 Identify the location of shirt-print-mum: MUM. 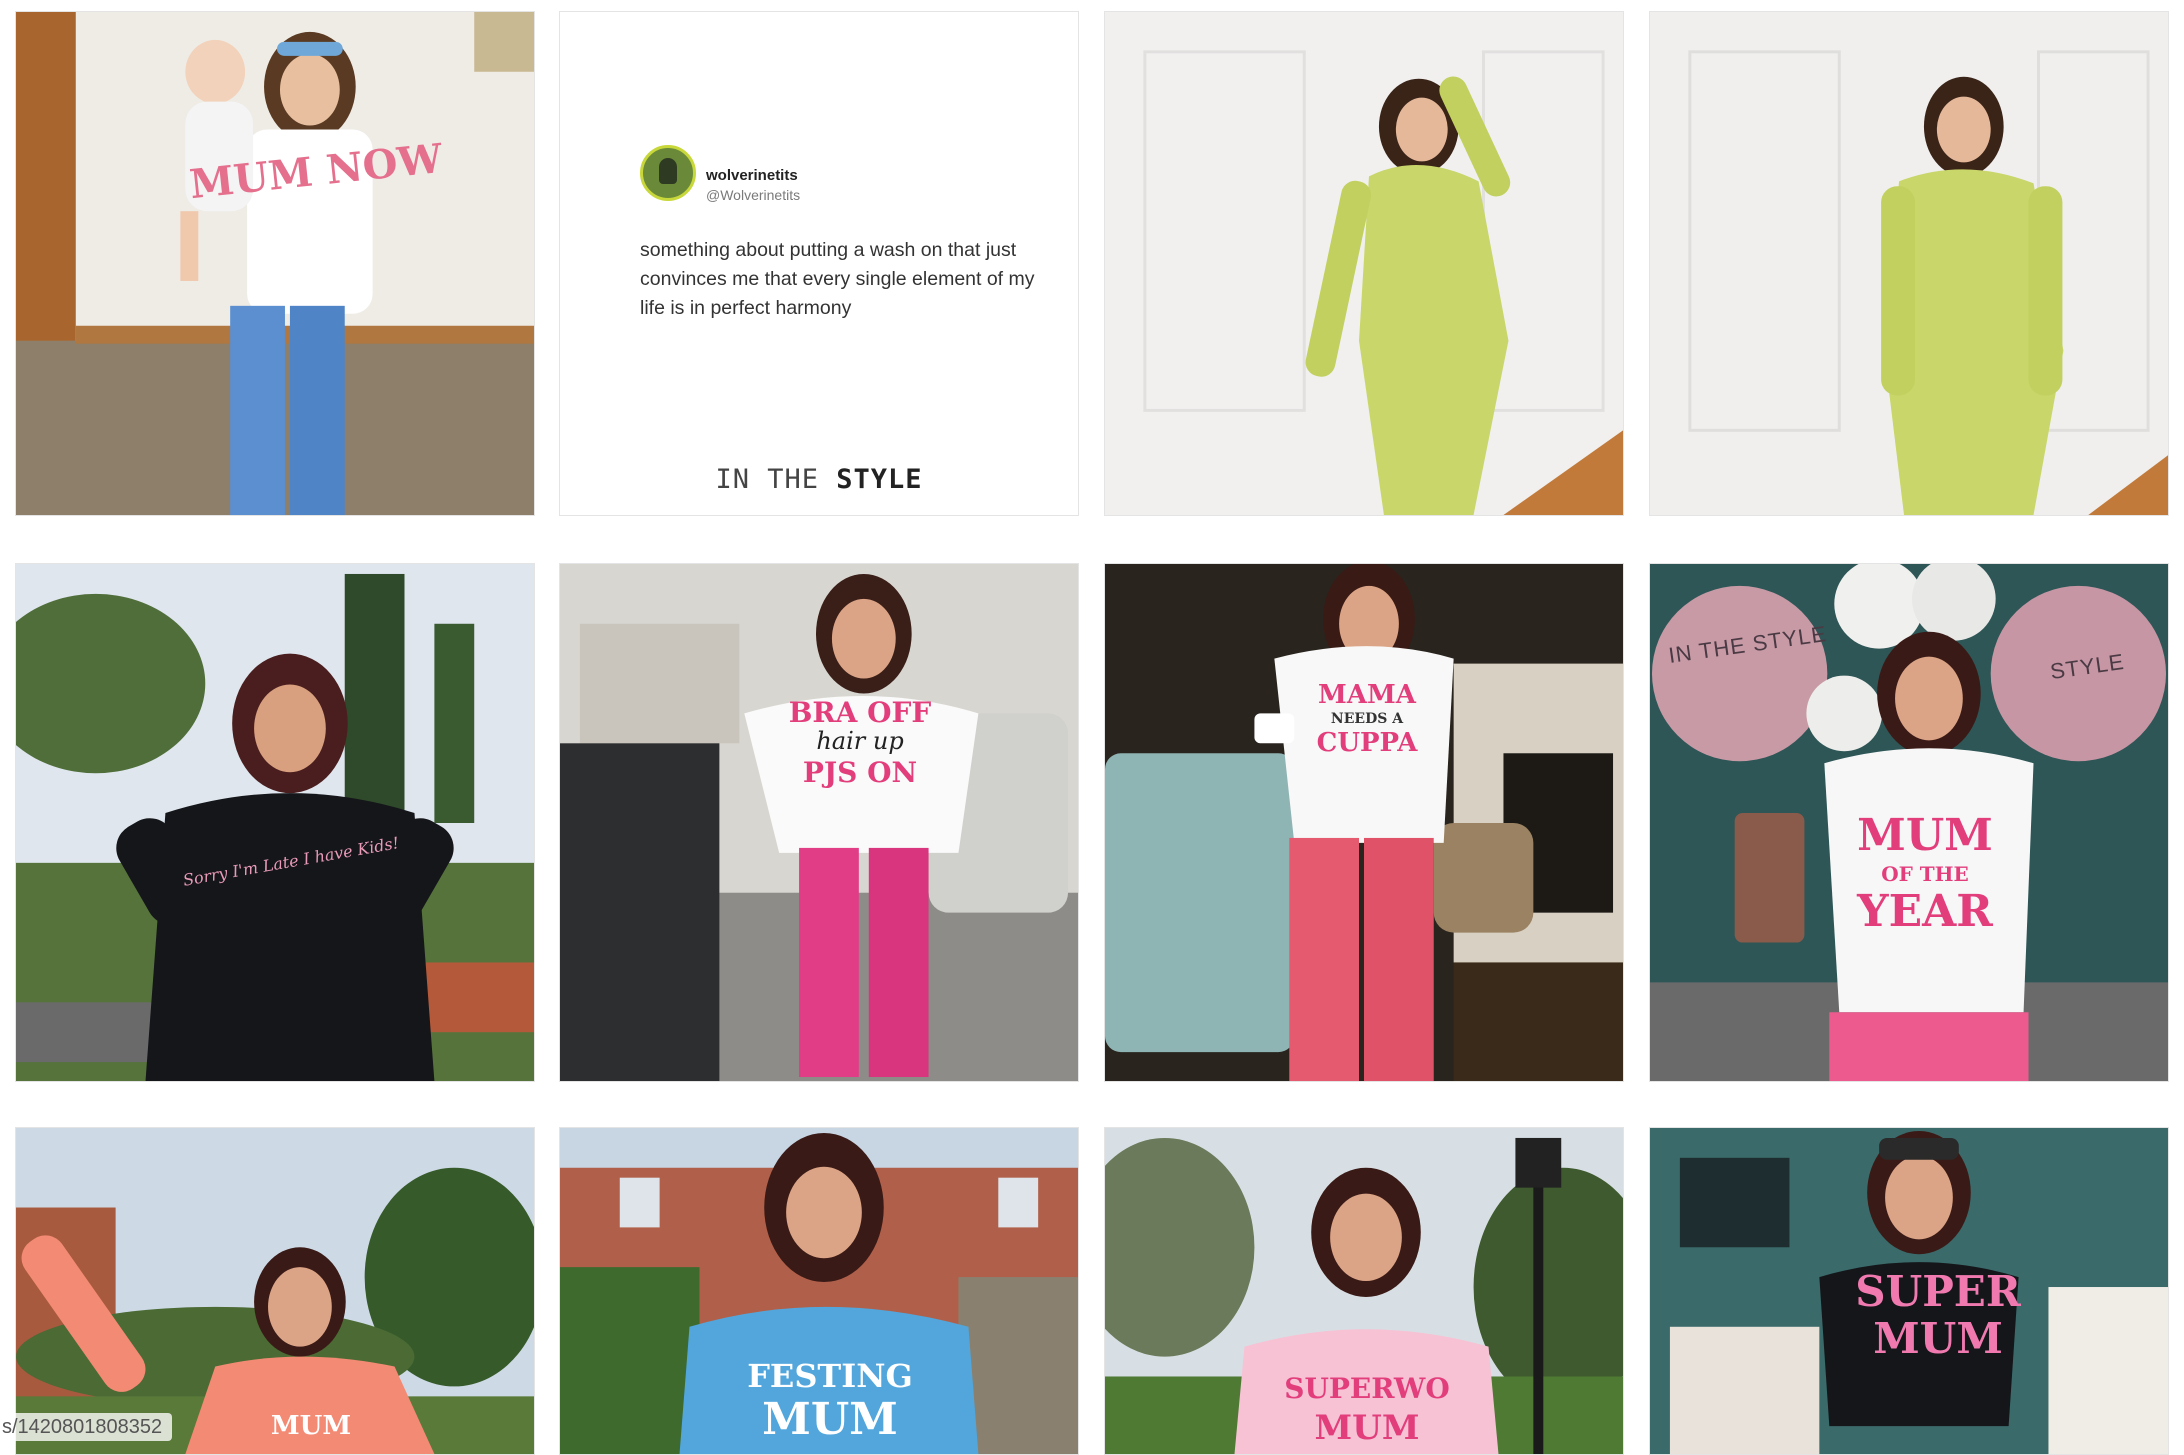
(311, 1426).